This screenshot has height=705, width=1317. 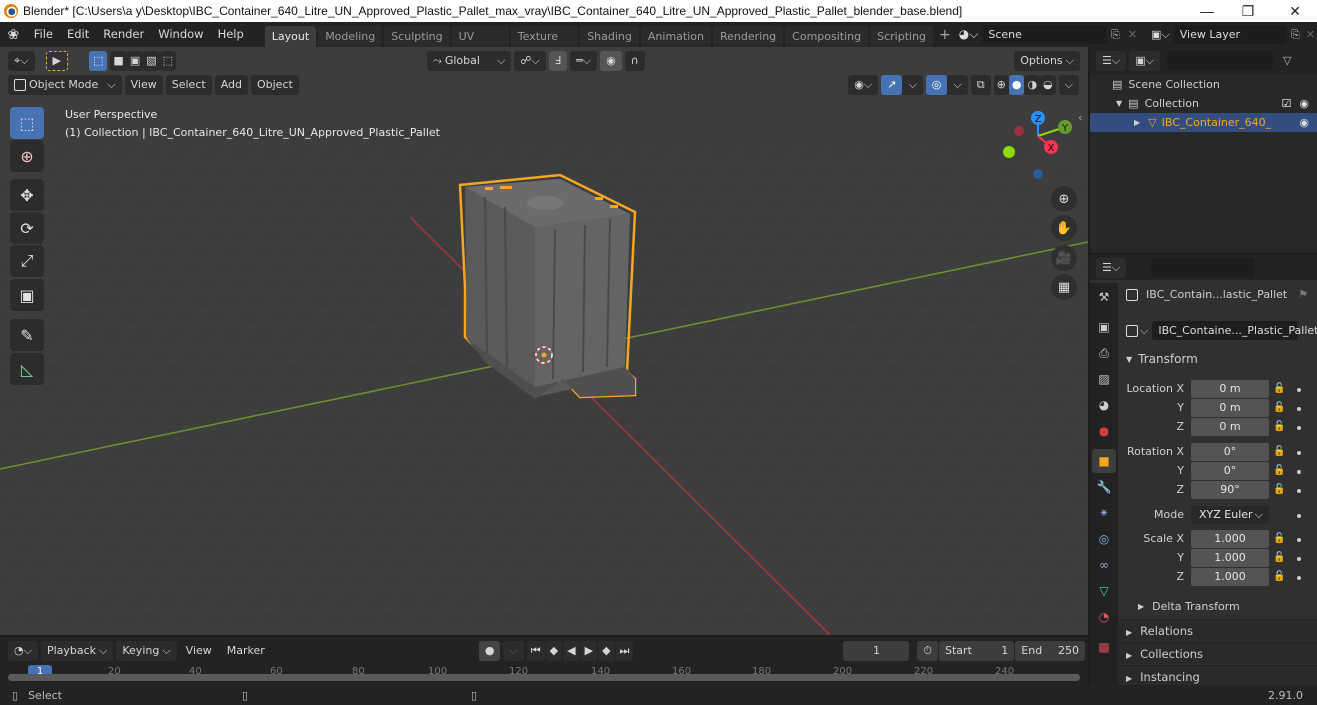 What do you see at coordinates (977, 651) in the screenshot?
I see `start-frame-field: Start 1` at bounding box center [977, 651].